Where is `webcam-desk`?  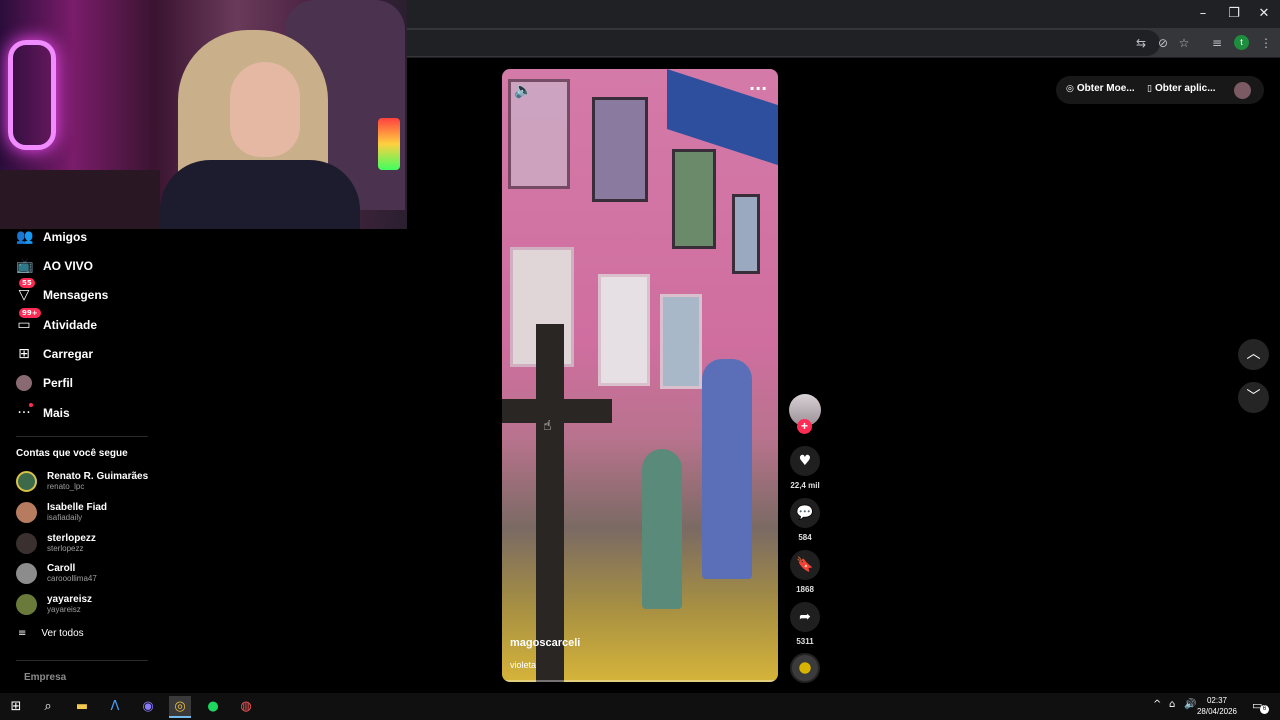
webcam-desk is located at coordinates (80, 199).